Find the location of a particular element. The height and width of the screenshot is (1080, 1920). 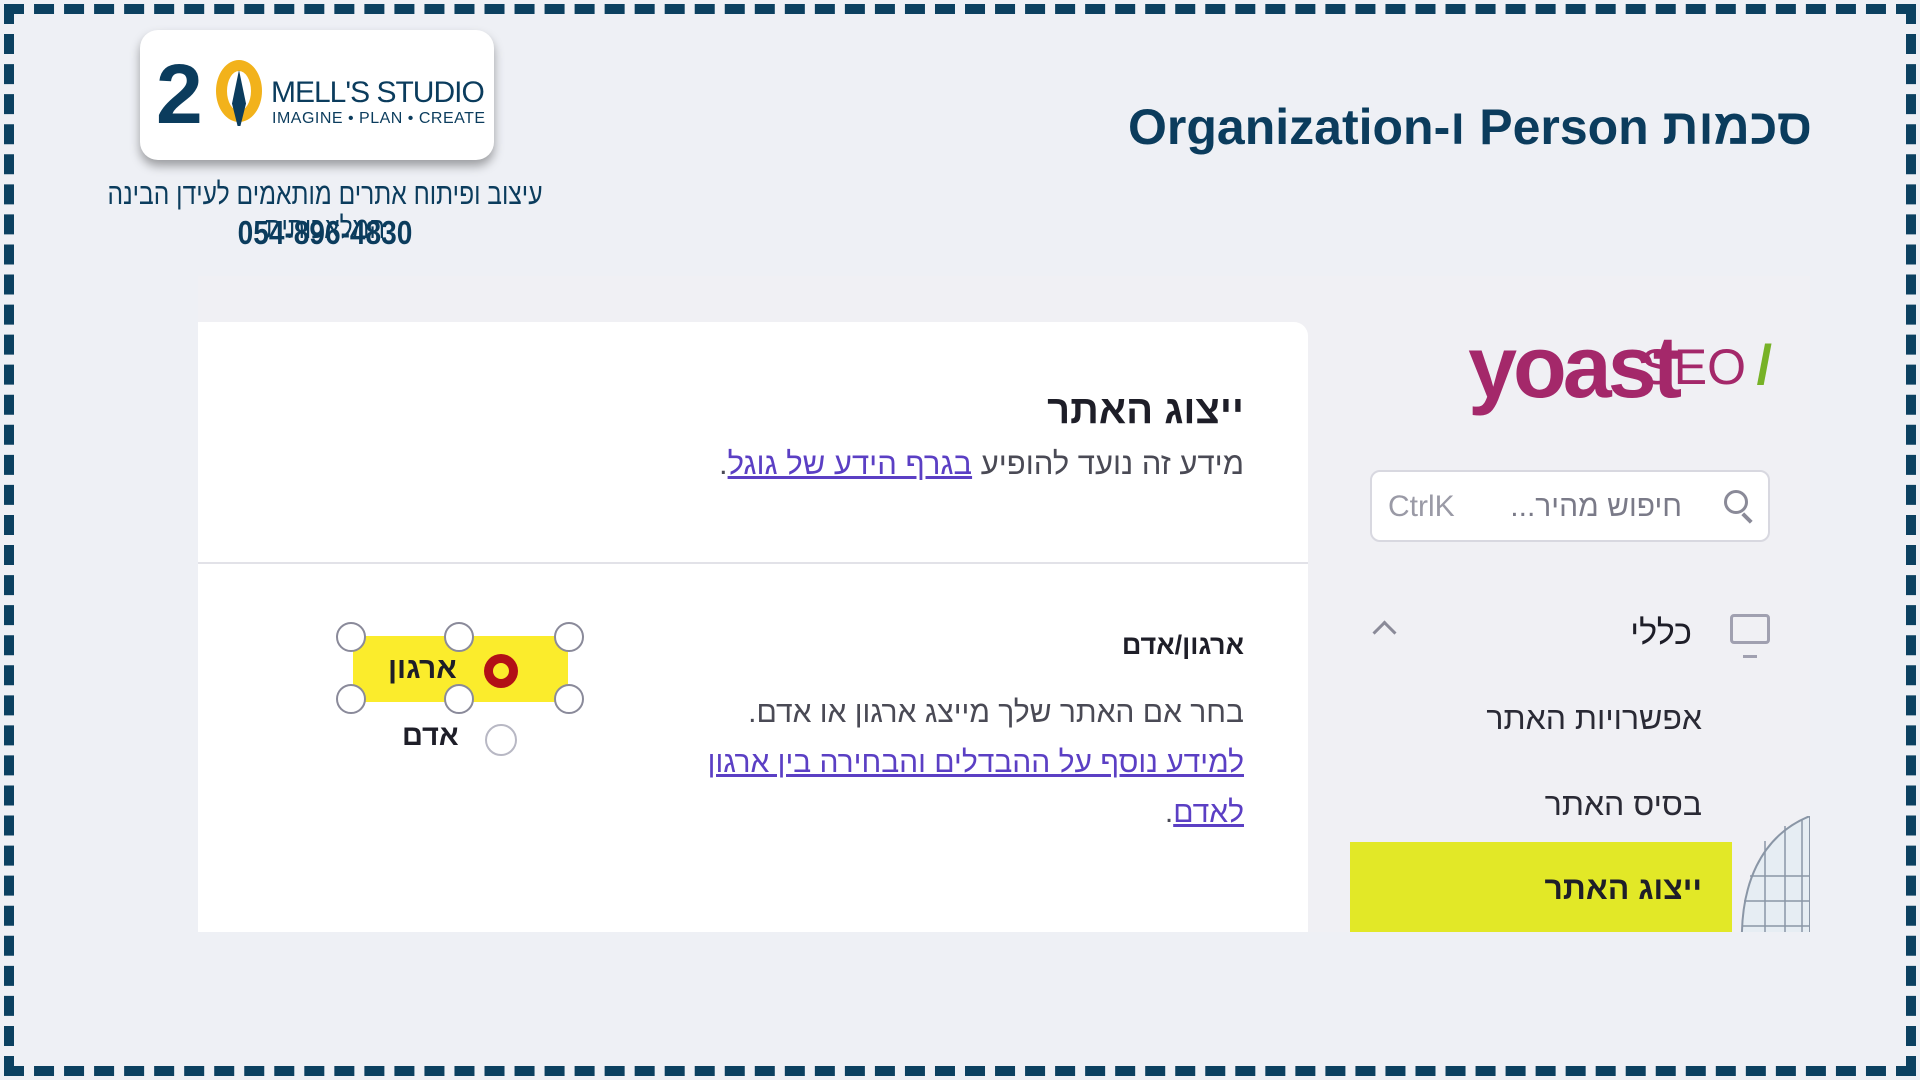

logo-number: 2 is located at coordinates (179, 94).